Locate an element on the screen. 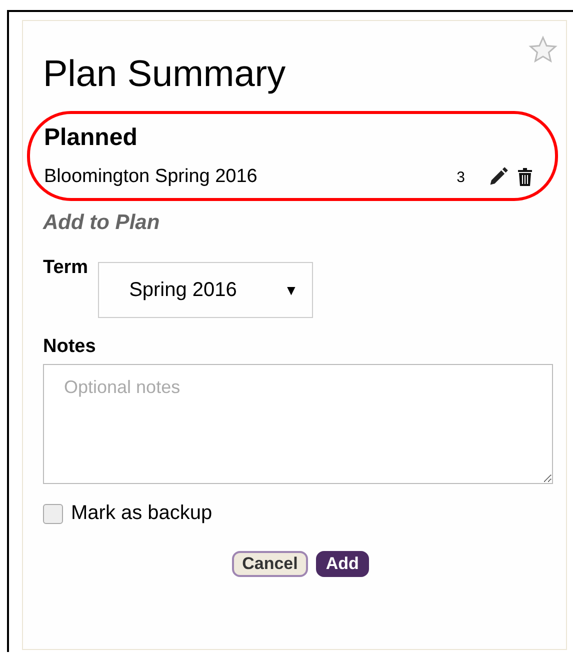 The width and height of the screenshot is (573, 654). term-dropdown: Spring 2016 ▼ is located at coordinates (206, 290).